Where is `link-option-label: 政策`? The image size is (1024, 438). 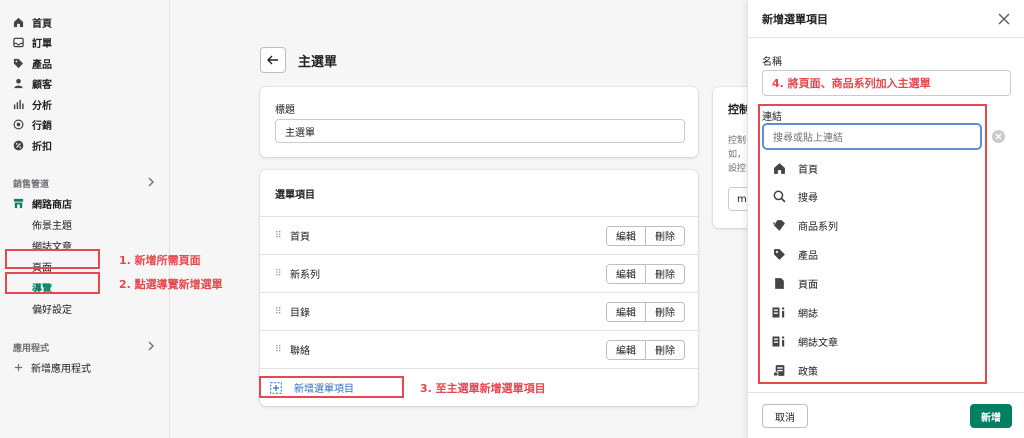
link-option-label: 政策 is located at coordinates (808, 372).